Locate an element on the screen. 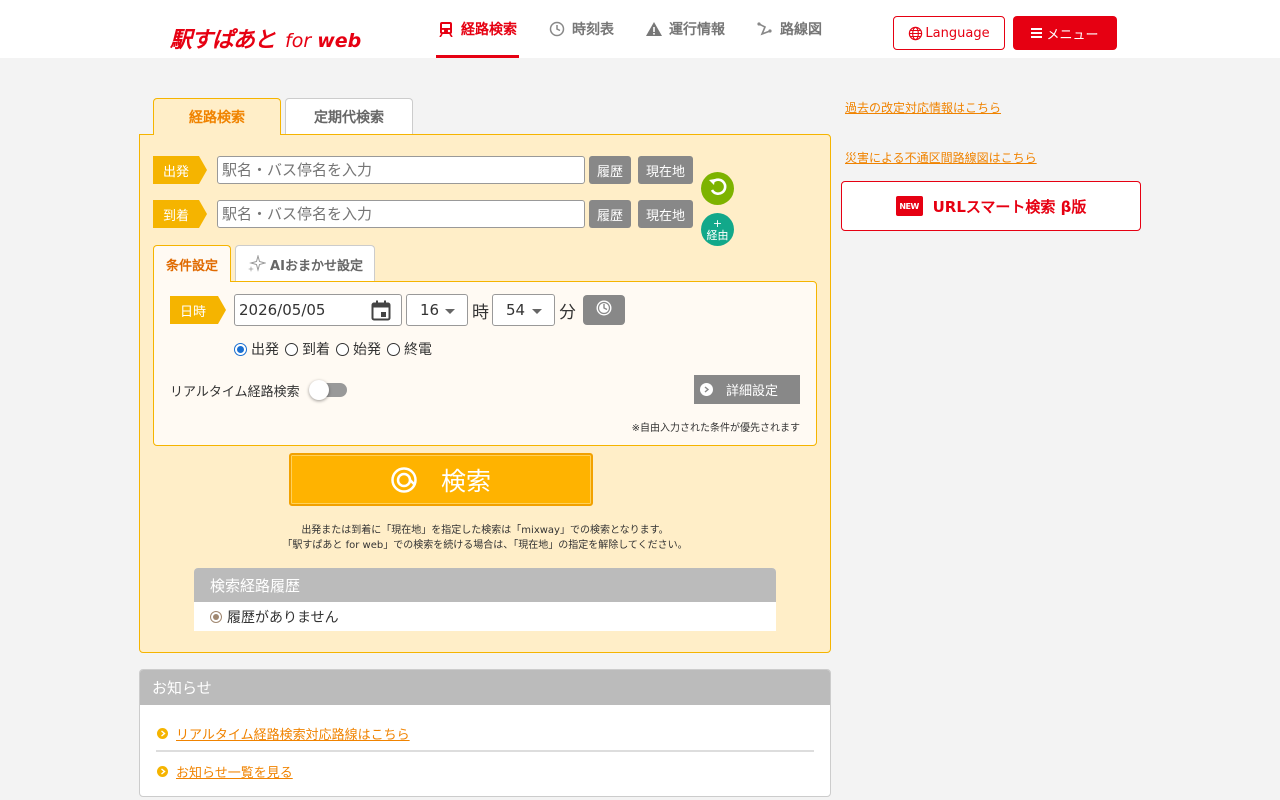 This screenshot has width=1280, height=800. route-map-icon is located at coordinates (765, 29).